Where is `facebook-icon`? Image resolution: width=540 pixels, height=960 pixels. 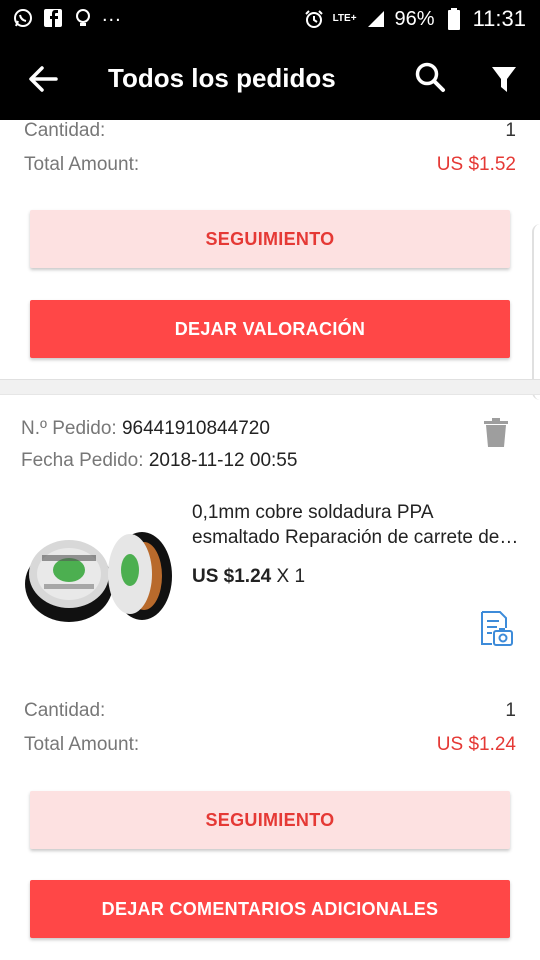 facebook-icon is located at coordinates (53, 18).